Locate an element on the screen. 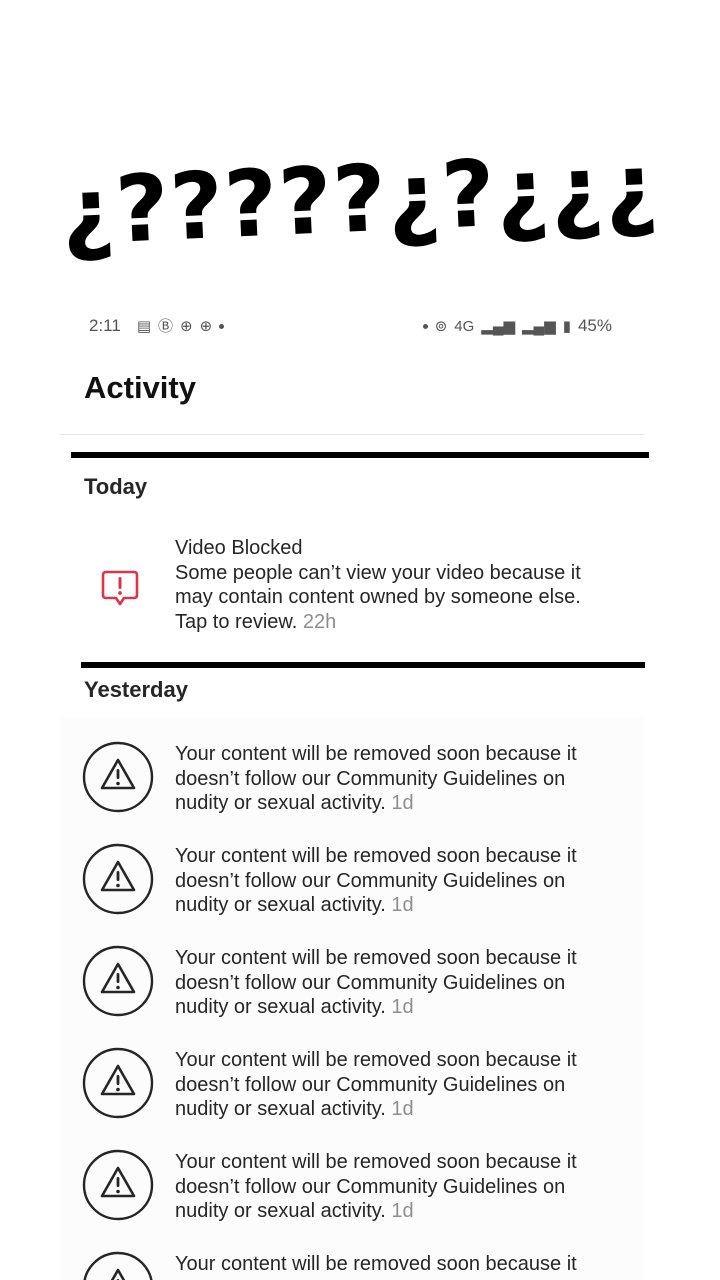 This screenshot has width=720, height=1280. dot-icon is located at coordinates (425, 326).